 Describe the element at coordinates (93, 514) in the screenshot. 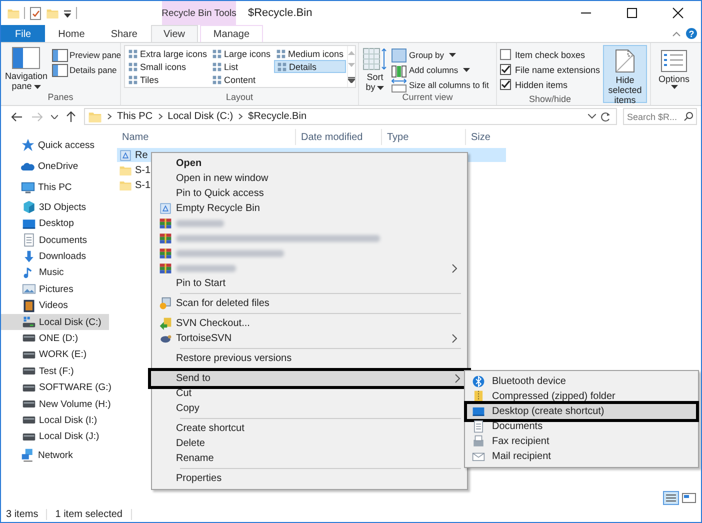

I see `status-text: 1 item selected` at that location.